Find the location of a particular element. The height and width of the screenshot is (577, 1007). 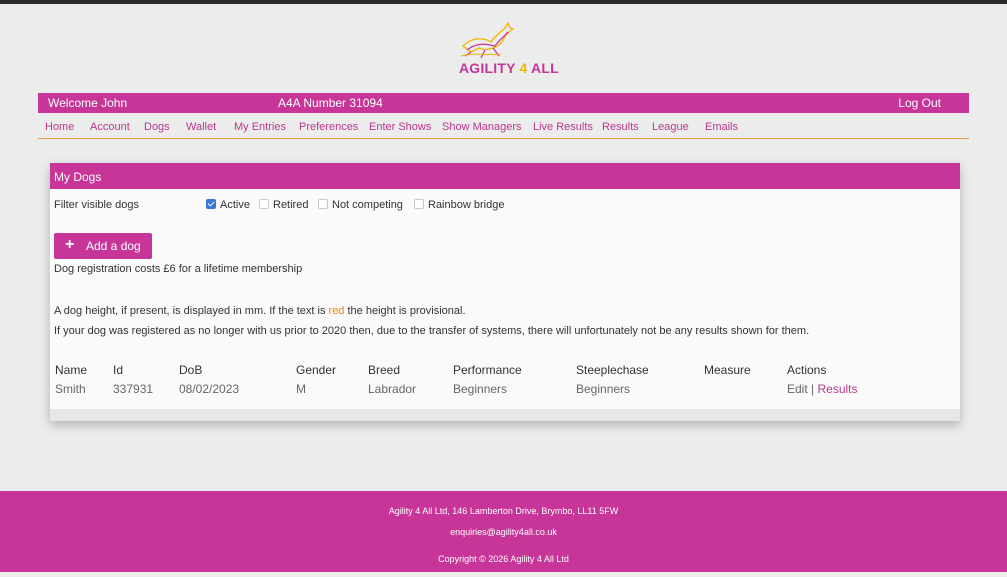

nav-live-results: Live Results is located at coordinates (563, 127).